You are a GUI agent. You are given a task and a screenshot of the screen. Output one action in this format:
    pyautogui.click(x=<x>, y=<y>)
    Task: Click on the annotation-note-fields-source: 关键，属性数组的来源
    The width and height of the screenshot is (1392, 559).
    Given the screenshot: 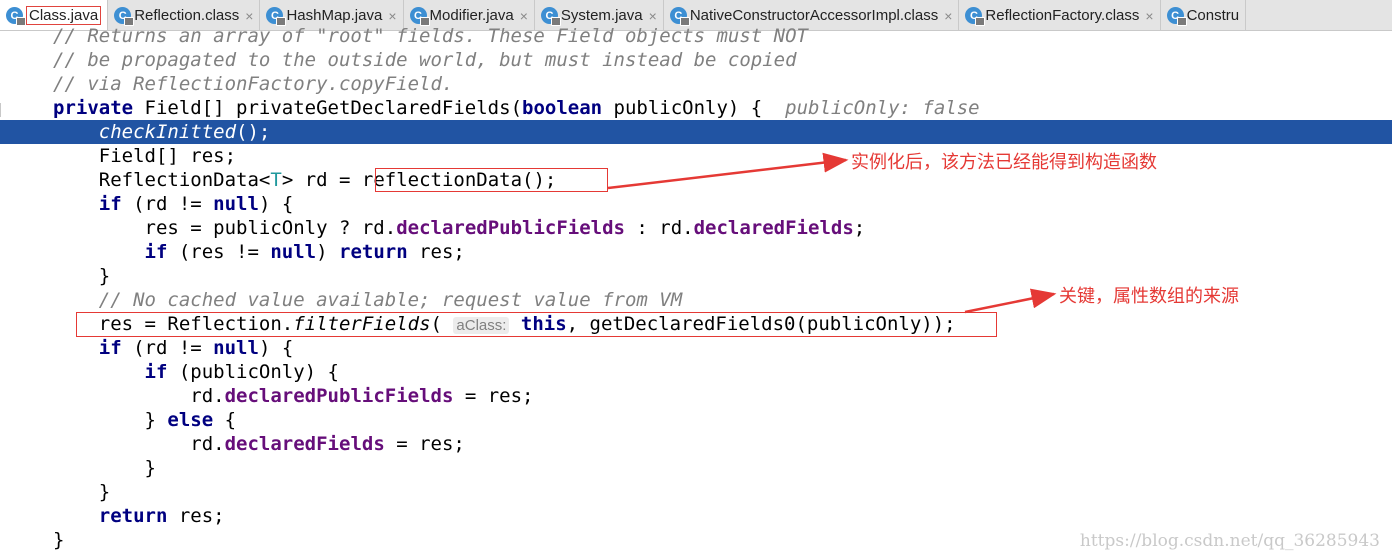 What is the action you would take?
    pyautogui.click(x=1149, y=296)
    